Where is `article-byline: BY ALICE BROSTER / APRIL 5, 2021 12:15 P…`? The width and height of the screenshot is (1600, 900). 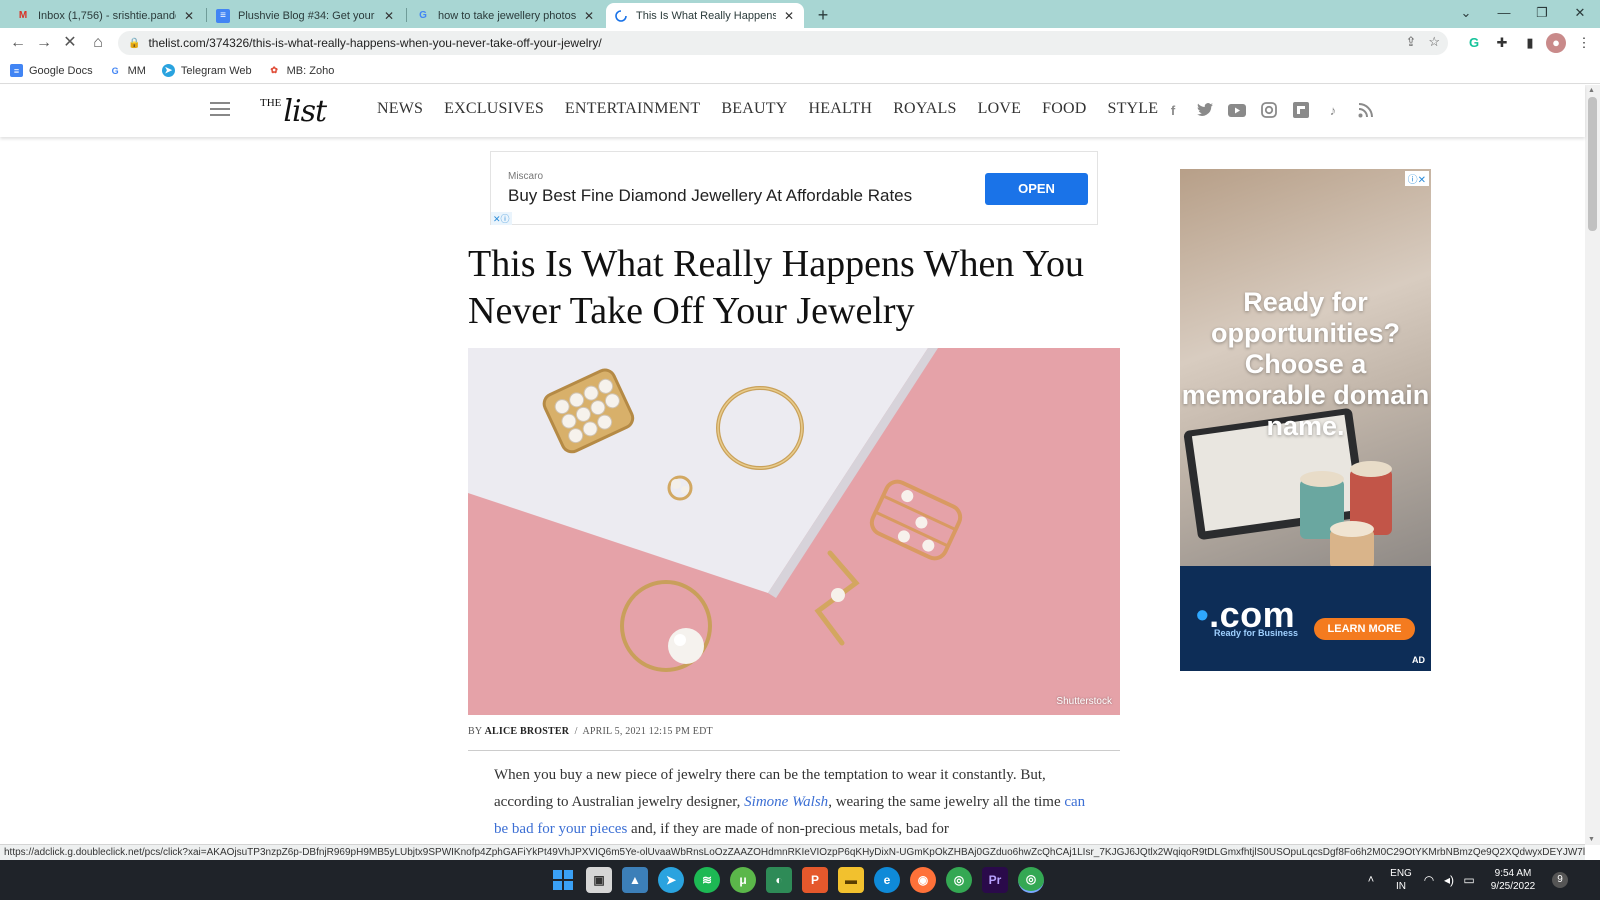
article-byline: BY ALICE BROSTER / APRIL 5, 2021 12:15 P… is located at coordinates (590, 731).